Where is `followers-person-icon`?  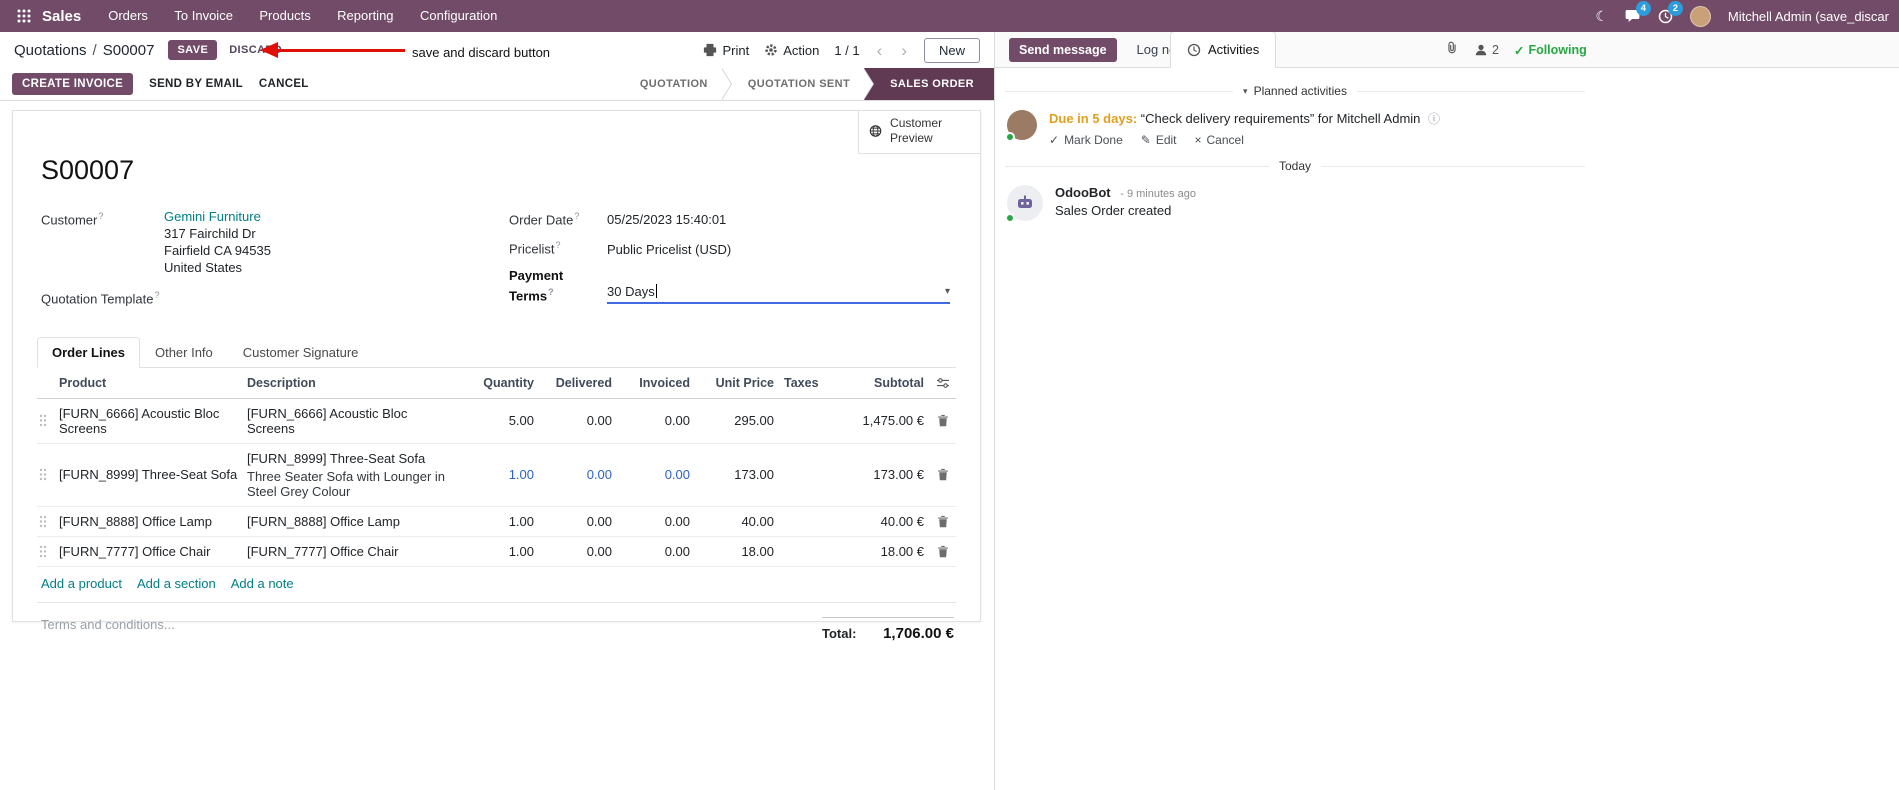
followers-person-icon is located at coordinates (1481, 50).